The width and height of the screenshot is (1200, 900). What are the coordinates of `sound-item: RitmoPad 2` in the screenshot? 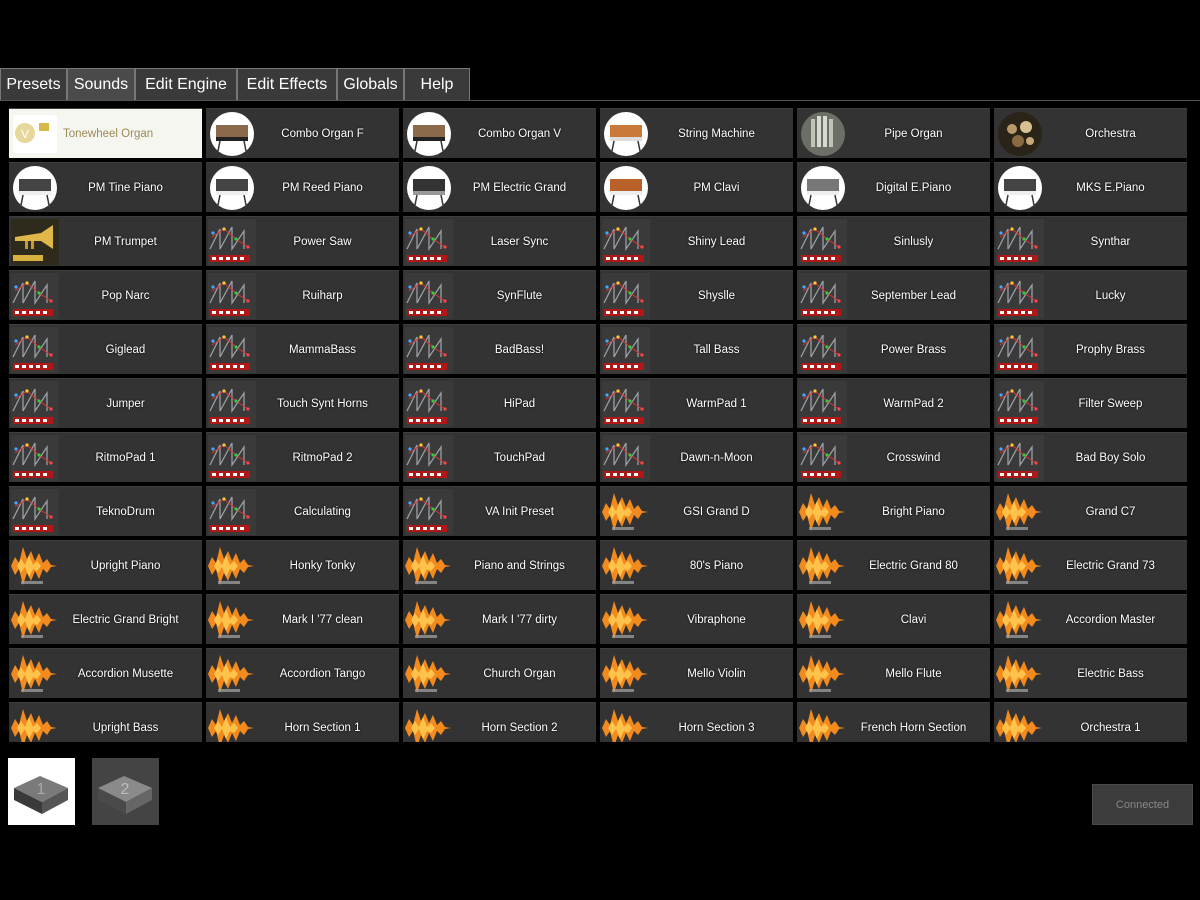 It's located at (302, 457).